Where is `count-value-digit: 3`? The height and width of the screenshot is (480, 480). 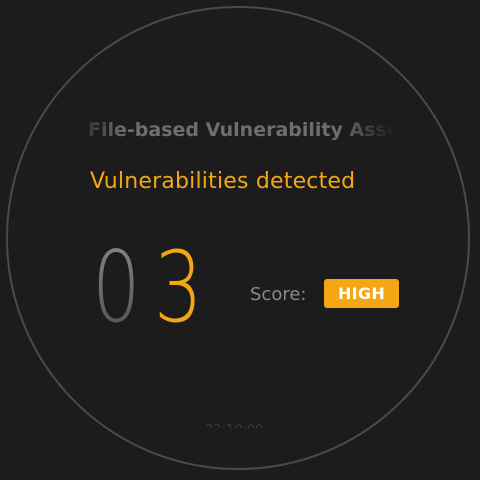
count-value-digit: 3 is located at coordinates (178, 288).